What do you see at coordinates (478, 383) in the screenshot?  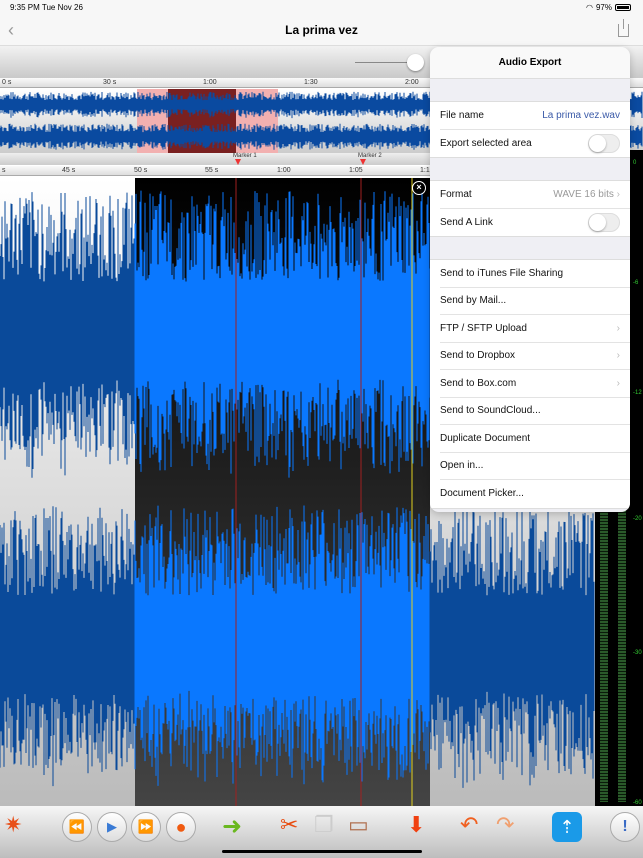 I see `action-label: Send to Box.com` at bounding box center [478, 383].